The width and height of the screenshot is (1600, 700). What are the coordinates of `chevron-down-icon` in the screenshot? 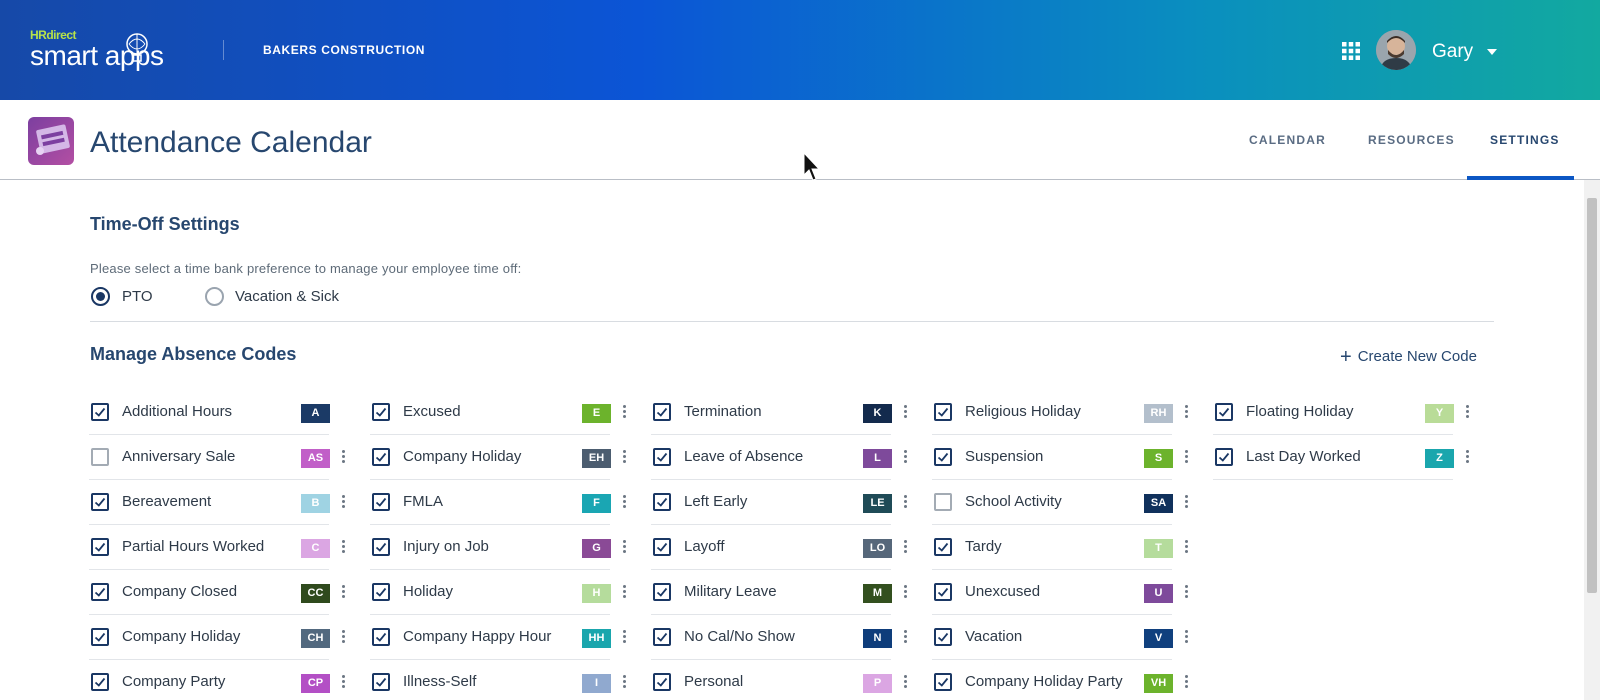 It's located at (1492, 52).